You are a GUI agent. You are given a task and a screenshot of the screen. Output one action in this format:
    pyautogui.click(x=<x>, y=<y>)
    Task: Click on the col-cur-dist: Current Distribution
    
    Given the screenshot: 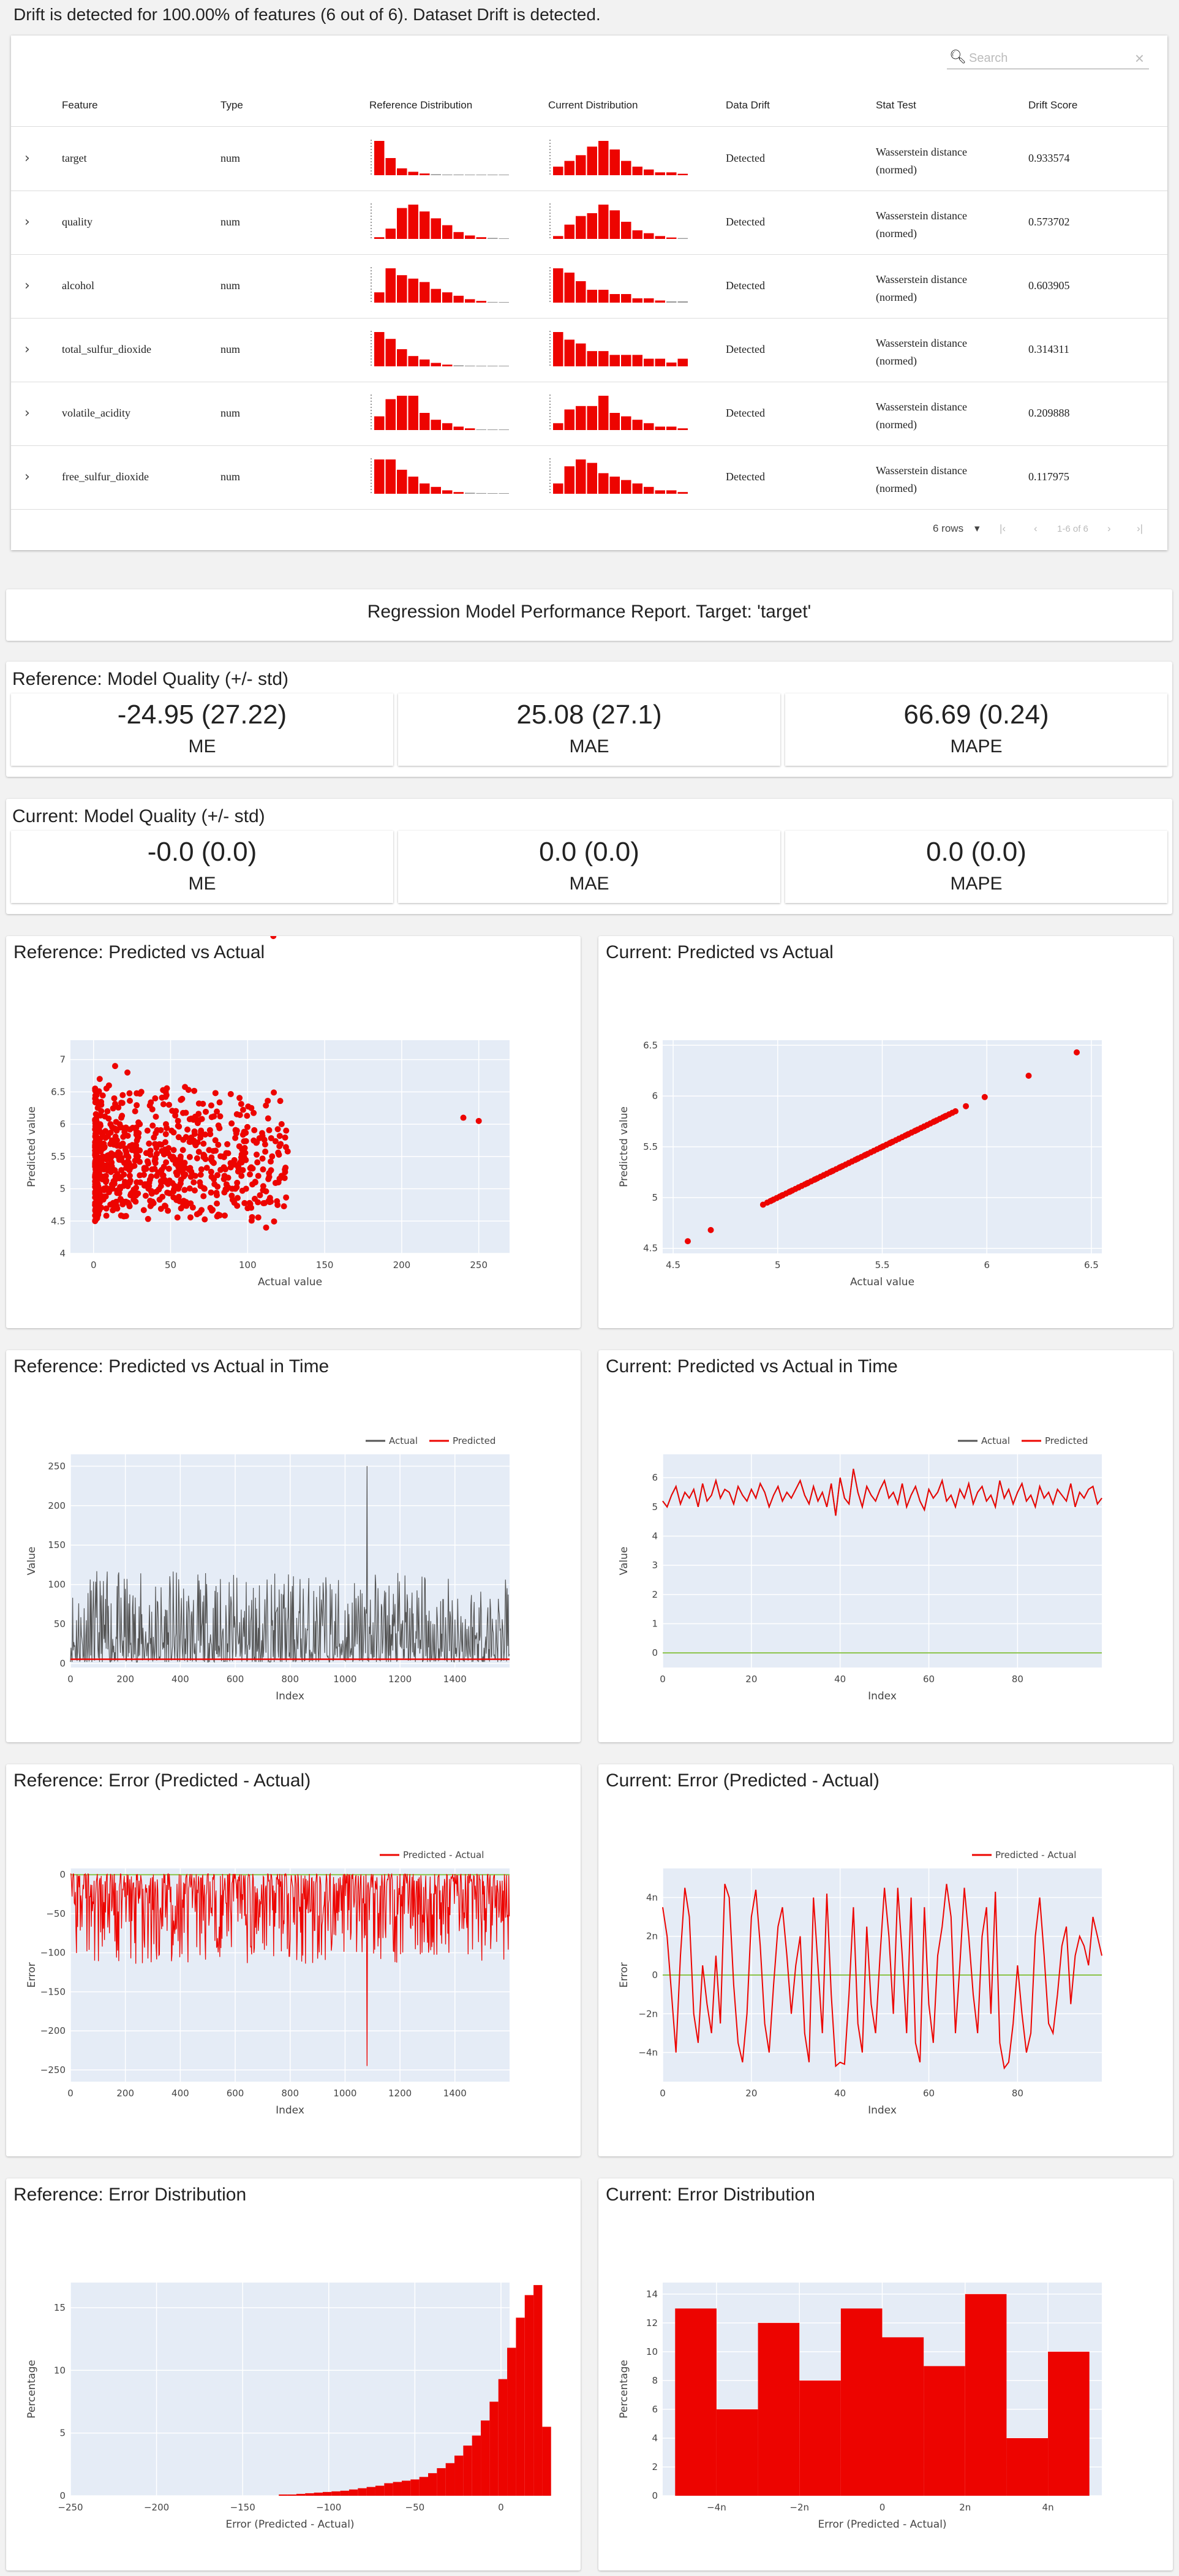 What is the action you would take?
    pyautogui.click(x=593, y=105)
    